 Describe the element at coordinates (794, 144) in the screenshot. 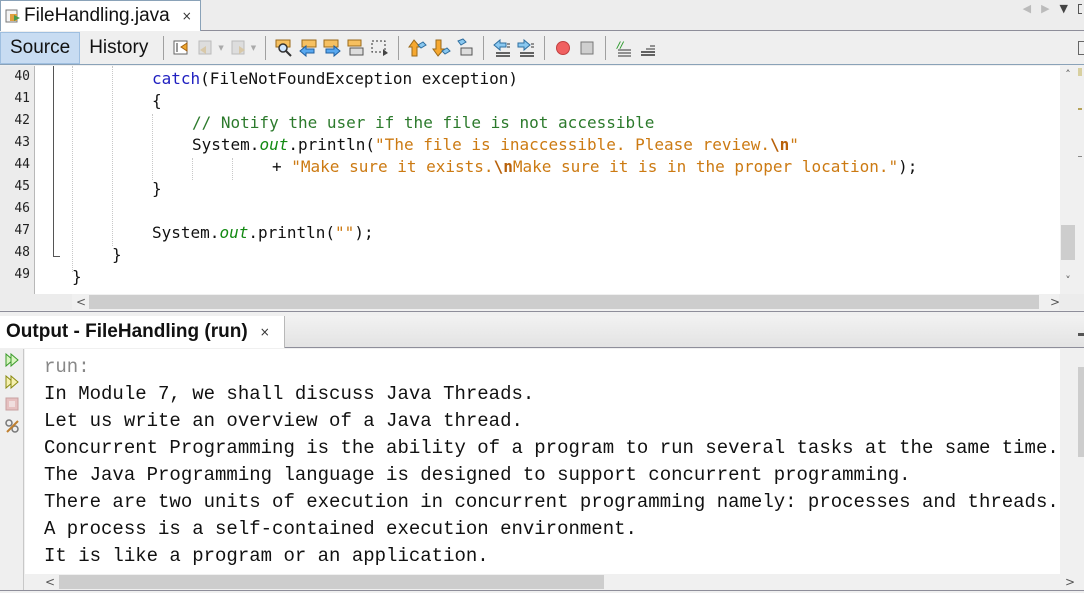

I see `string-literal: "` at that location.